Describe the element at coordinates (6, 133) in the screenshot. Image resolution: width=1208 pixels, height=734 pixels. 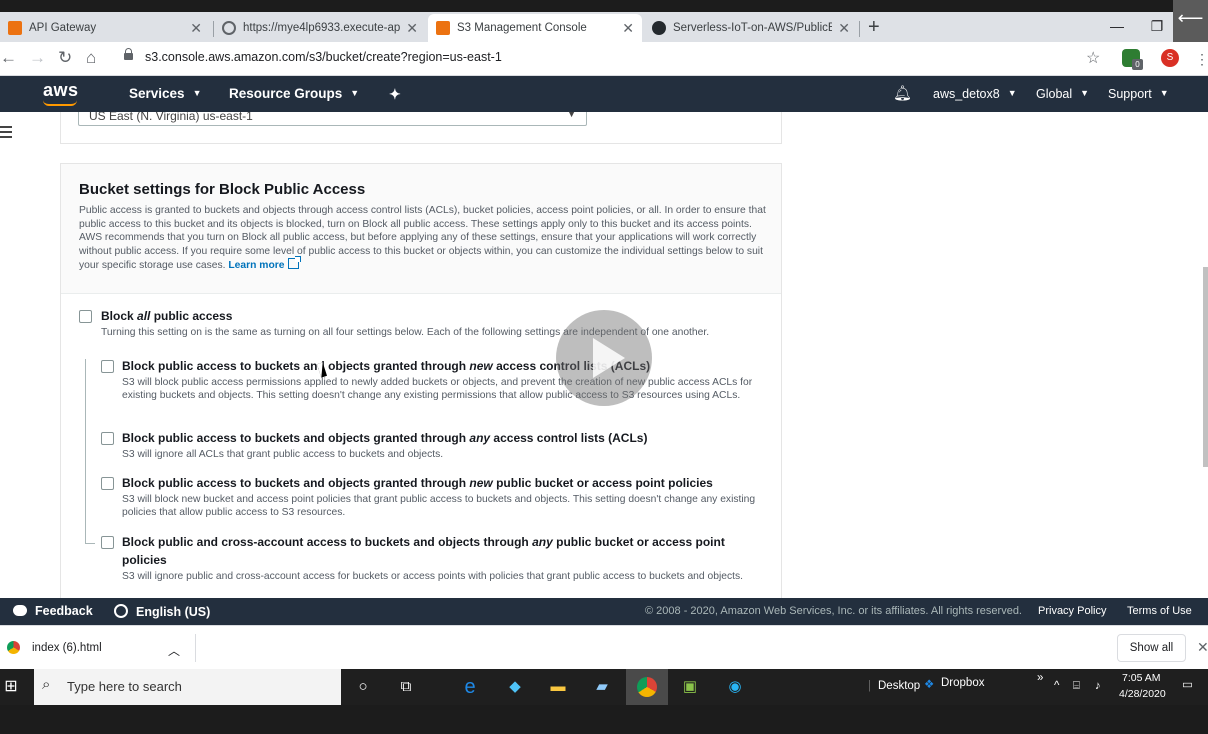
I see `hamburger-menu-icon` at that location.